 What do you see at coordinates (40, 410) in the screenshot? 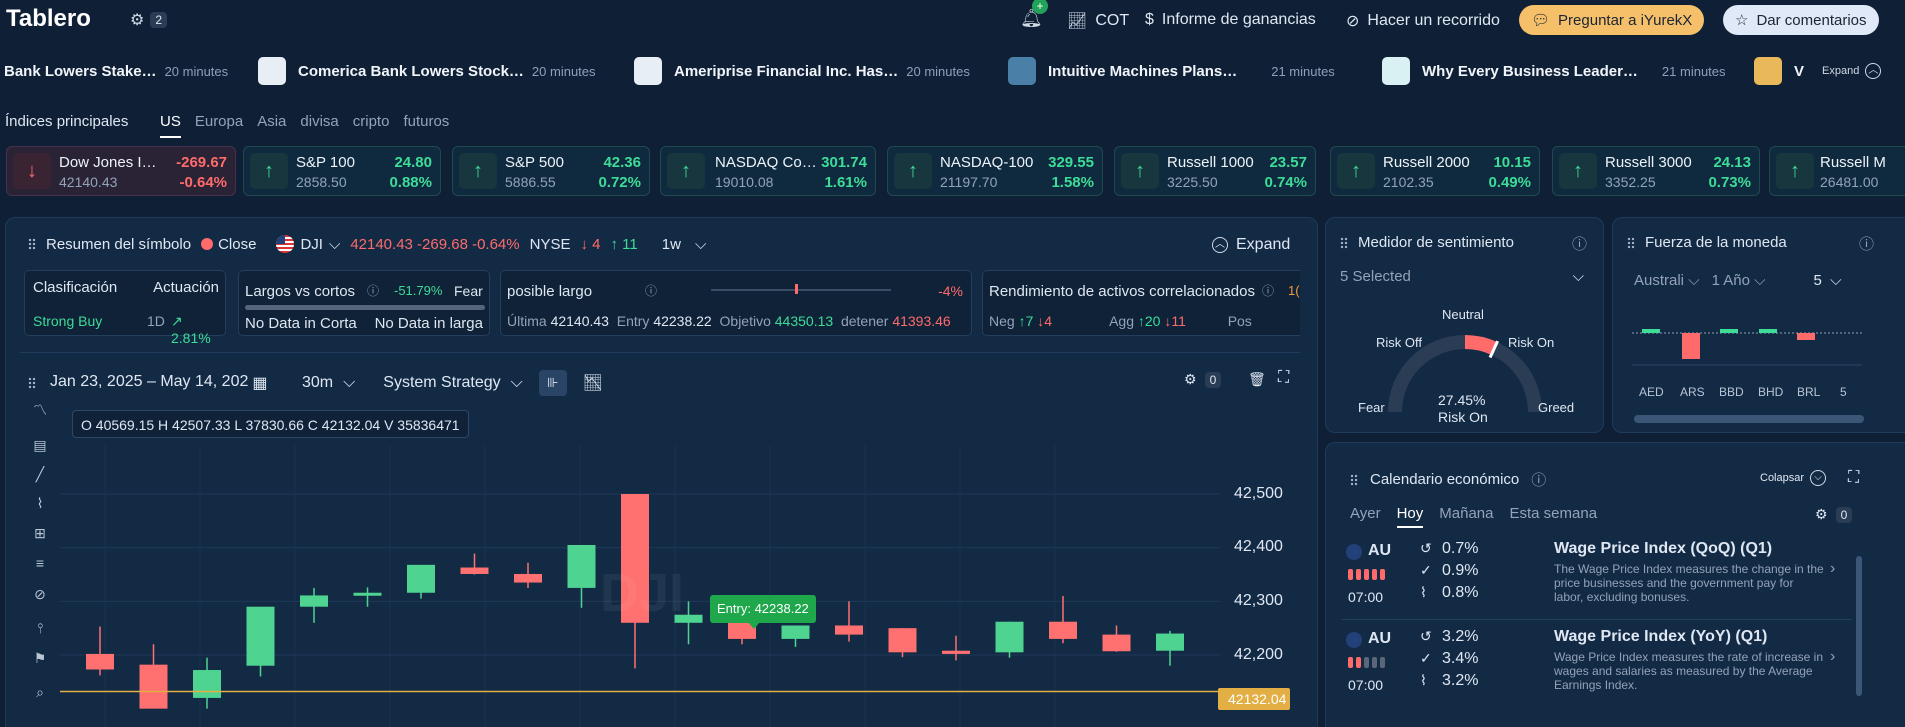
I see `trend-line-tool-icon: 〽` at bounding box center [40, 410].